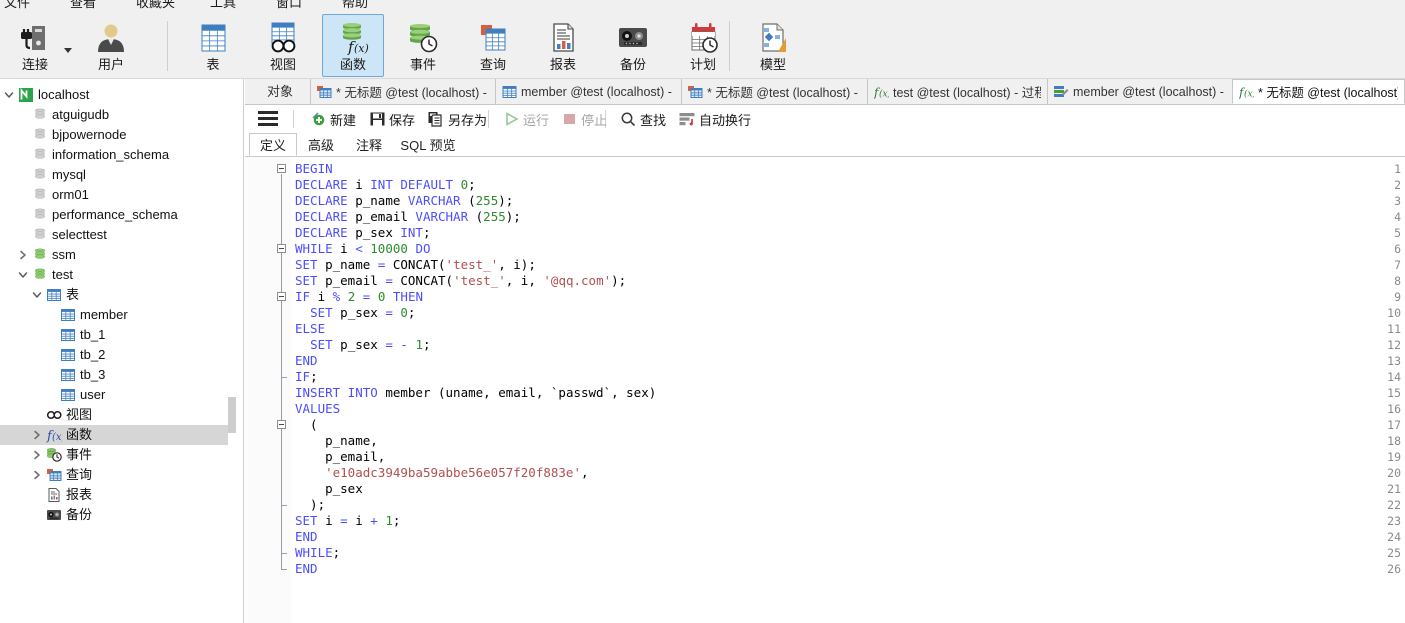 This screenshot has height=623, width=1405. What do you see at coordinates (1061, 92) in the screenshot?
I see `design-doc-icon` at bounding box center [1061, 92].